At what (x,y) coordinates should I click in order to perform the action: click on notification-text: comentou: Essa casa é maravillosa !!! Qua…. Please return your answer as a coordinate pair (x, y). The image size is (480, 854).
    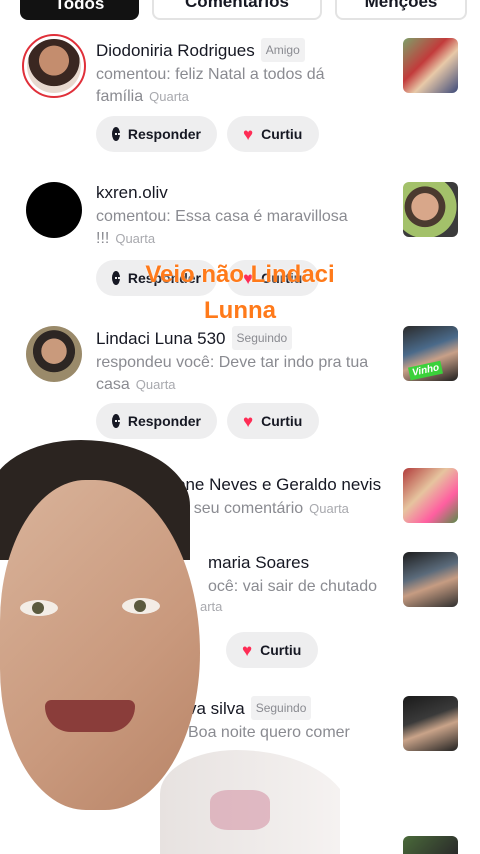
    Looking at the image, I should click on (222, 227).